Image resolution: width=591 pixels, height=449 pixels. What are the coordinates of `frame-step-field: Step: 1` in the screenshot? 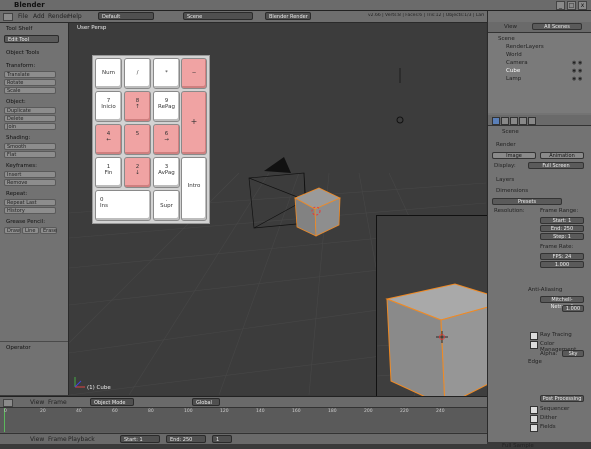 It's located at (562, 236).